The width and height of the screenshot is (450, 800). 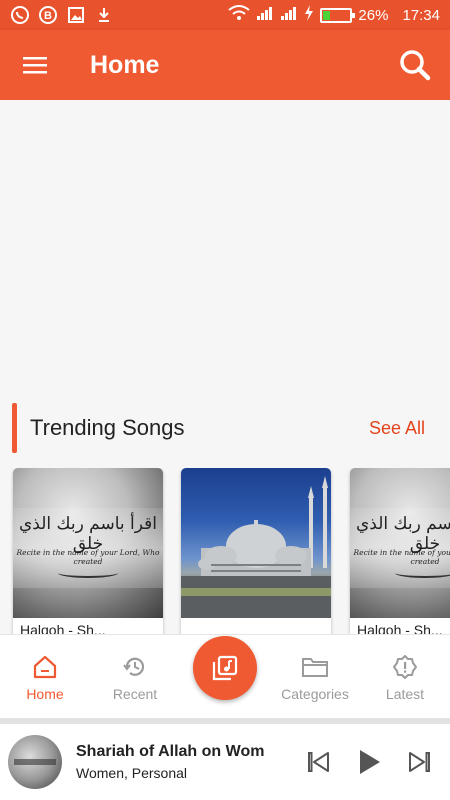 I want to click on song-card, so click(x=256, y=551).